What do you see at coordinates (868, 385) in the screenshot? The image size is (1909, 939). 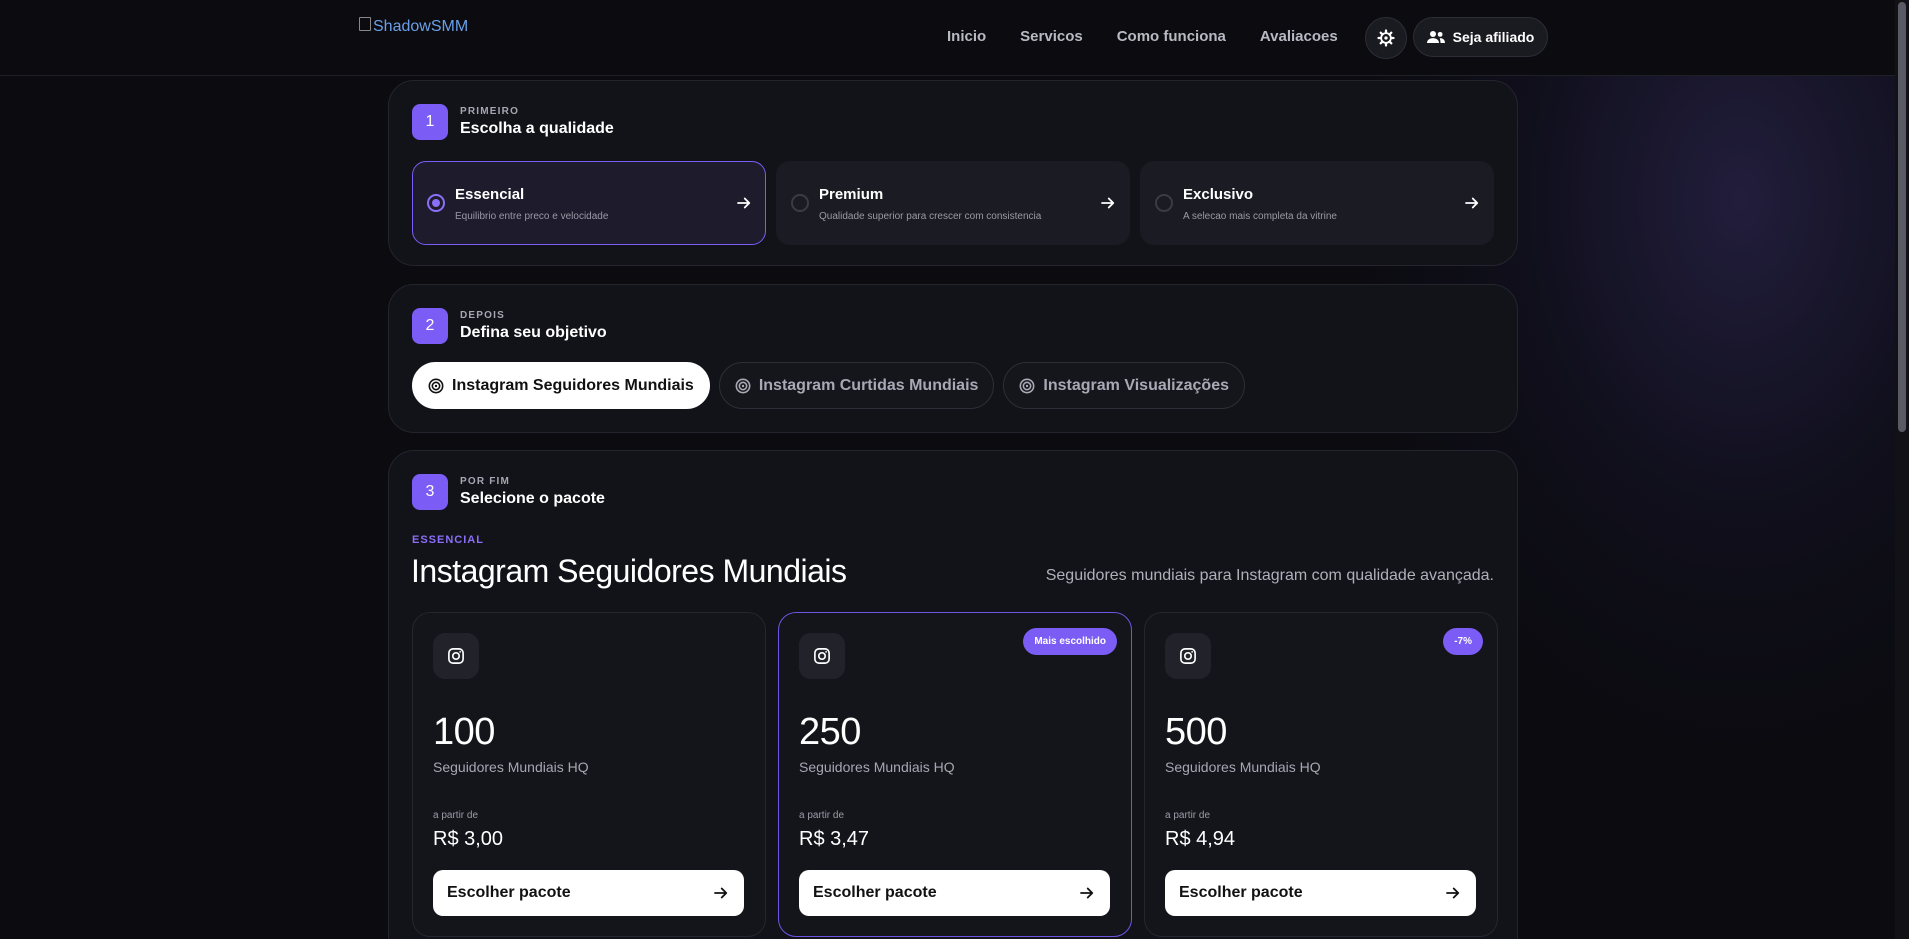 I see `objective-label: Instagram Curtidas Mundiais` at bounding box center [868, 385].